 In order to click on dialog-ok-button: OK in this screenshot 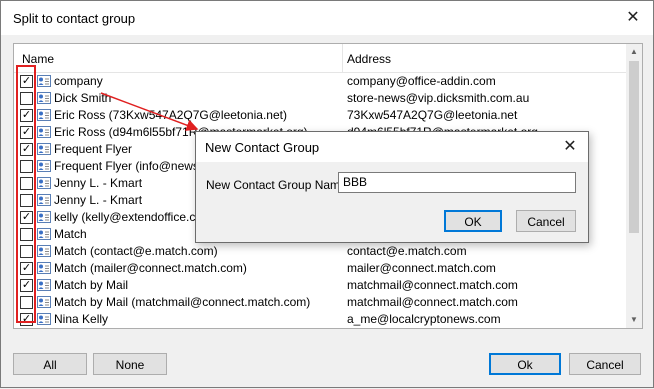, I will do `click(473, 221)`.